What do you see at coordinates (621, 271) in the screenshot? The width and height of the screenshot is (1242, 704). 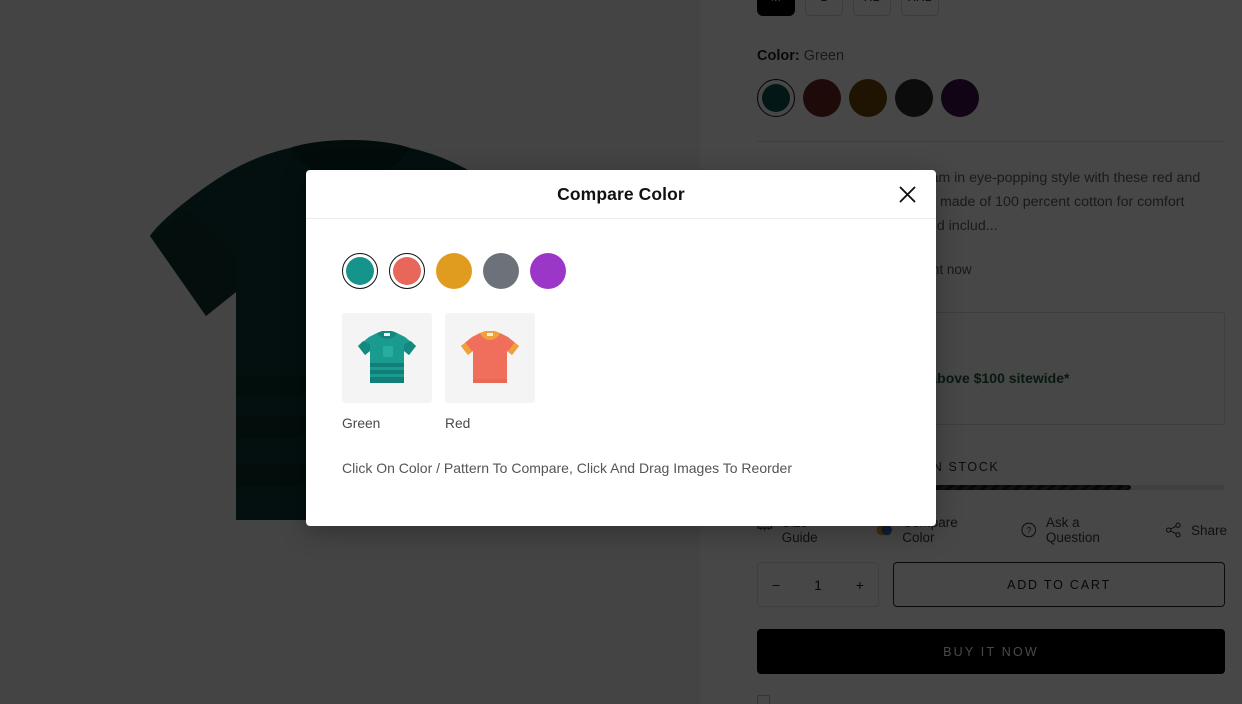 I see `modal-color-swatch-row` at bounding box center [621, 271].